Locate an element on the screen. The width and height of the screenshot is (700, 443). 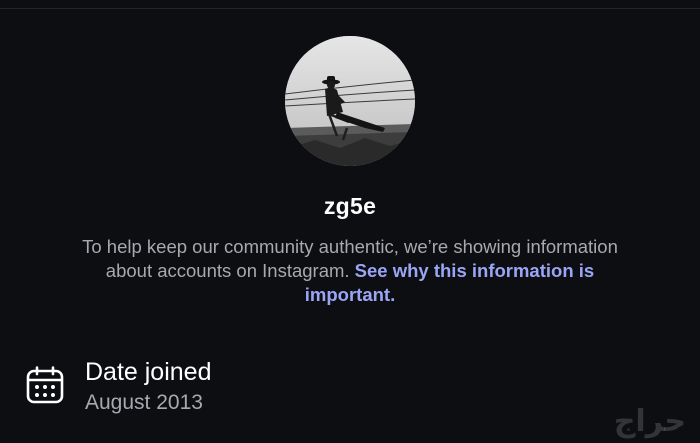
avatar-photo is located at coordinates (350, 101).